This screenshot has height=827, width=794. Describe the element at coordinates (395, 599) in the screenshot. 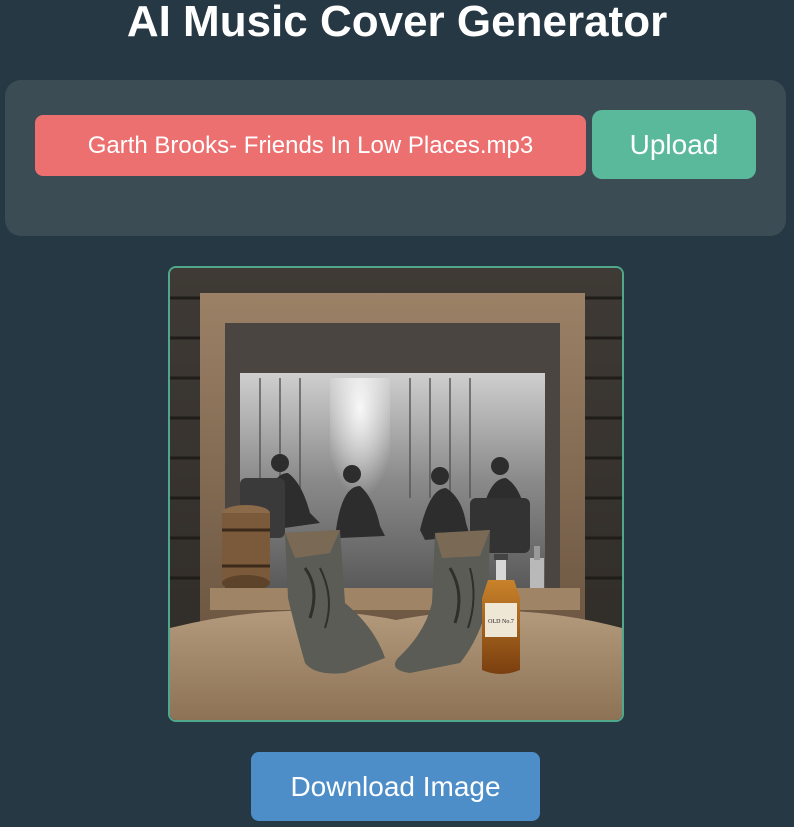

I see `cabin-floor` at that location.